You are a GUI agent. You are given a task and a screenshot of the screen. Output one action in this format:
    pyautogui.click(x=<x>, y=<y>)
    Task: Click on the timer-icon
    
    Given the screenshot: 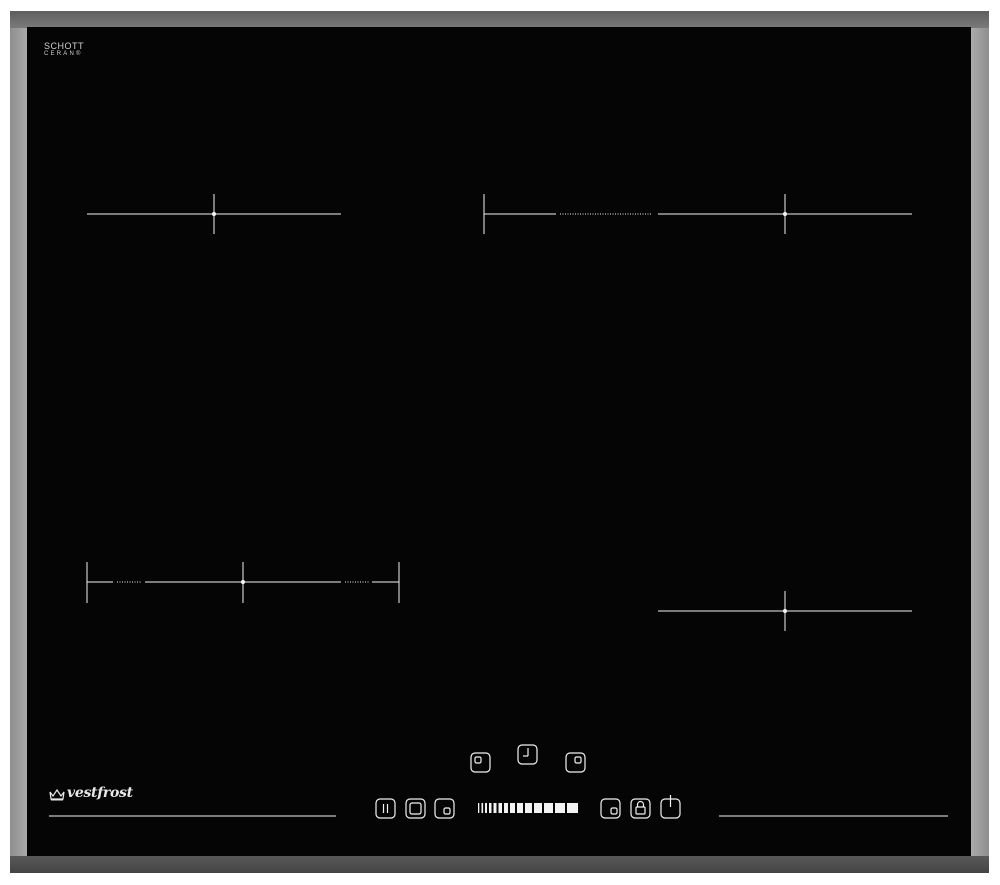 What is the action you would take?
    pyautogui.click(x=527, y=754)
    